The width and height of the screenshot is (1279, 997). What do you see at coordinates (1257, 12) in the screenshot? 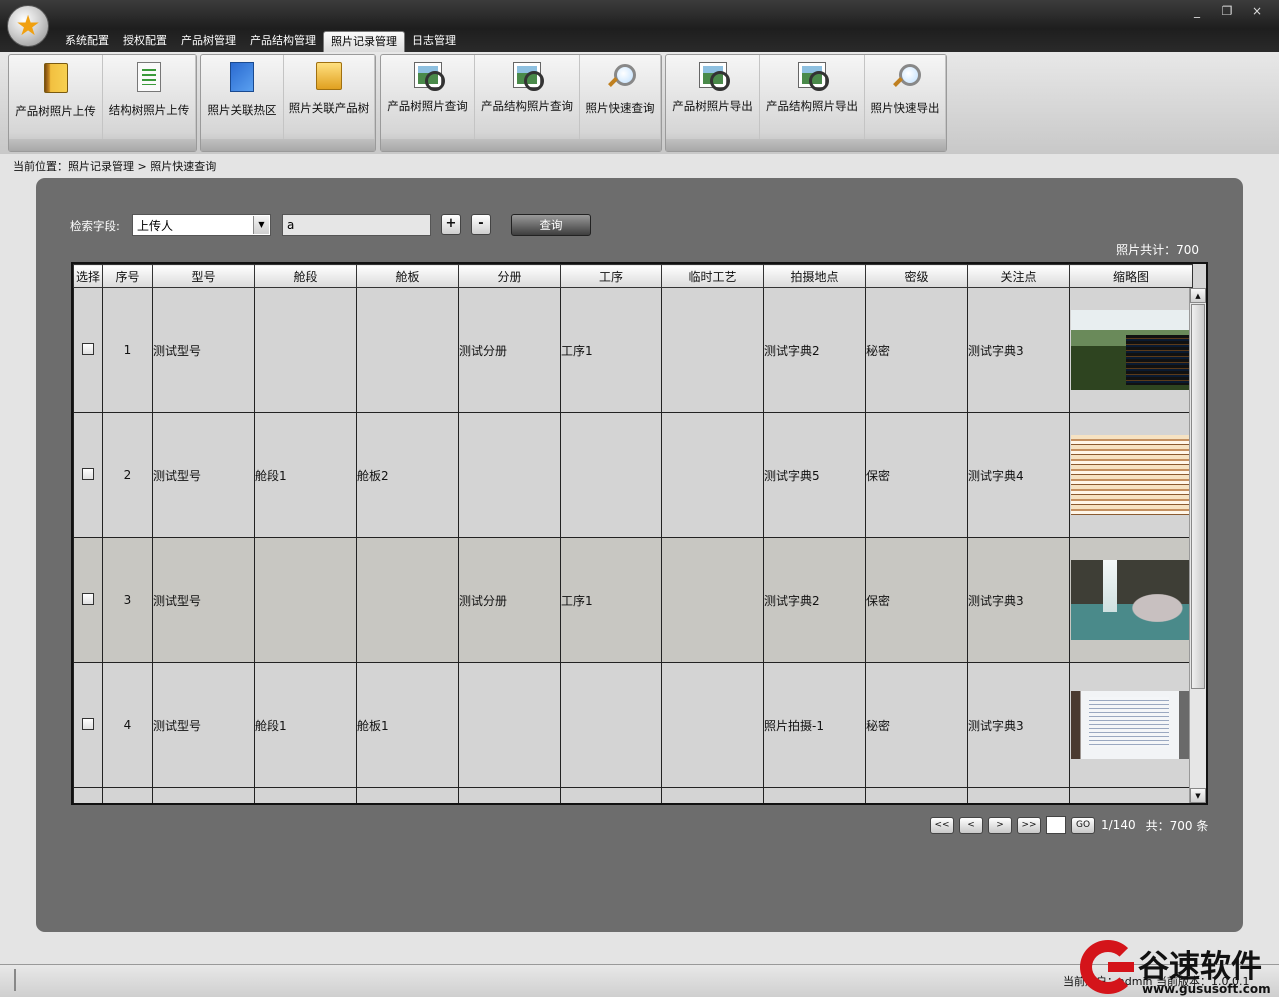
I see `close-button: ×` at bounding box center [1257, 12].